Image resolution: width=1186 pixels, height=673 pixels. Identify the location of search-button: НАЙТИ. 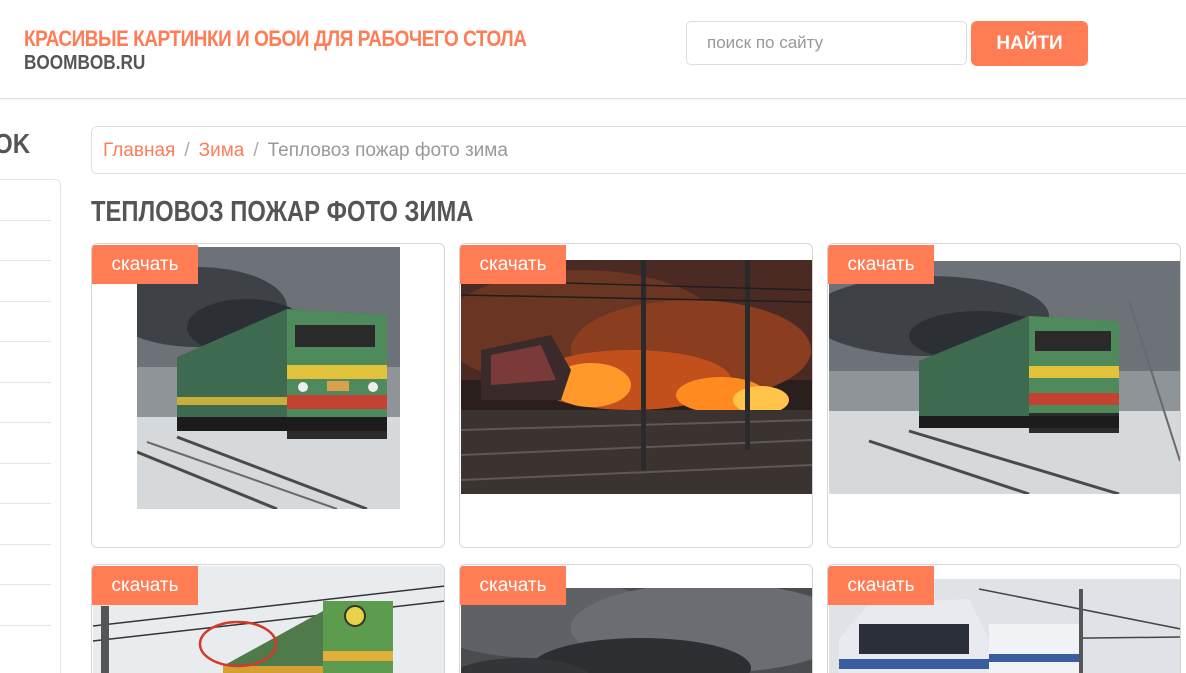
(1029, 43).